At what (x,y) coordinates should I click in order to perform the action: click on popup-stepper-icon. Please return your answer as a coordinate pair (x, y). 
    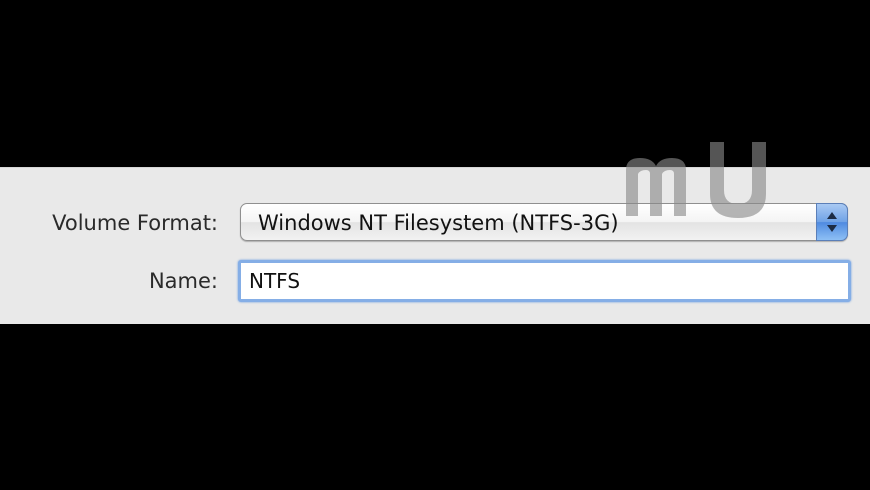
    Looking at the image, I should click on (832, 222).